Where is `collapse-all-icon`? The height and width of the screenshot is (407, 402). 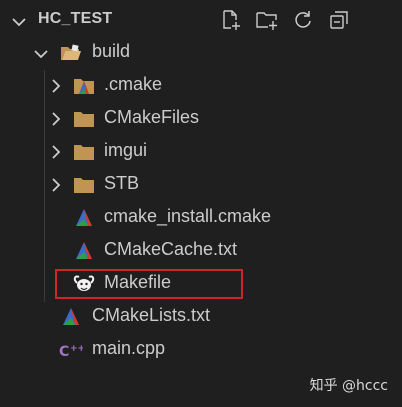 collapse-all-icon is located at coordinates (339, 20).